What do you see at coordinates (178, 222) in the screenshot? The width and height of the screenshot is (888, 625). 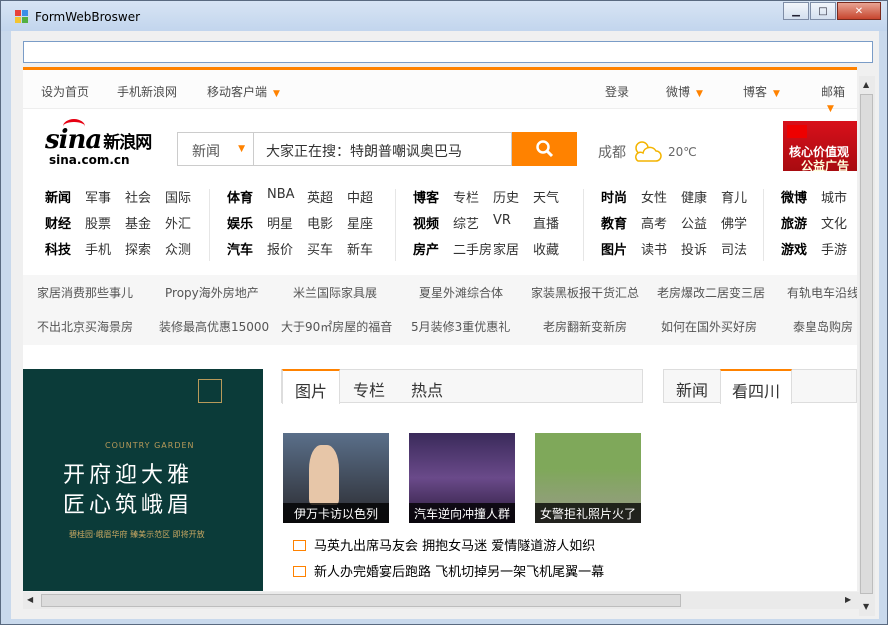 I see `nav-link: 外汇` at bounding box center [178, 222].